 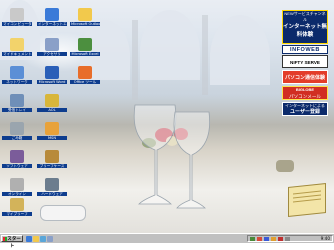 I want to click on desktop-icon: Microsoft Outlook, so click(x=85, y=23).